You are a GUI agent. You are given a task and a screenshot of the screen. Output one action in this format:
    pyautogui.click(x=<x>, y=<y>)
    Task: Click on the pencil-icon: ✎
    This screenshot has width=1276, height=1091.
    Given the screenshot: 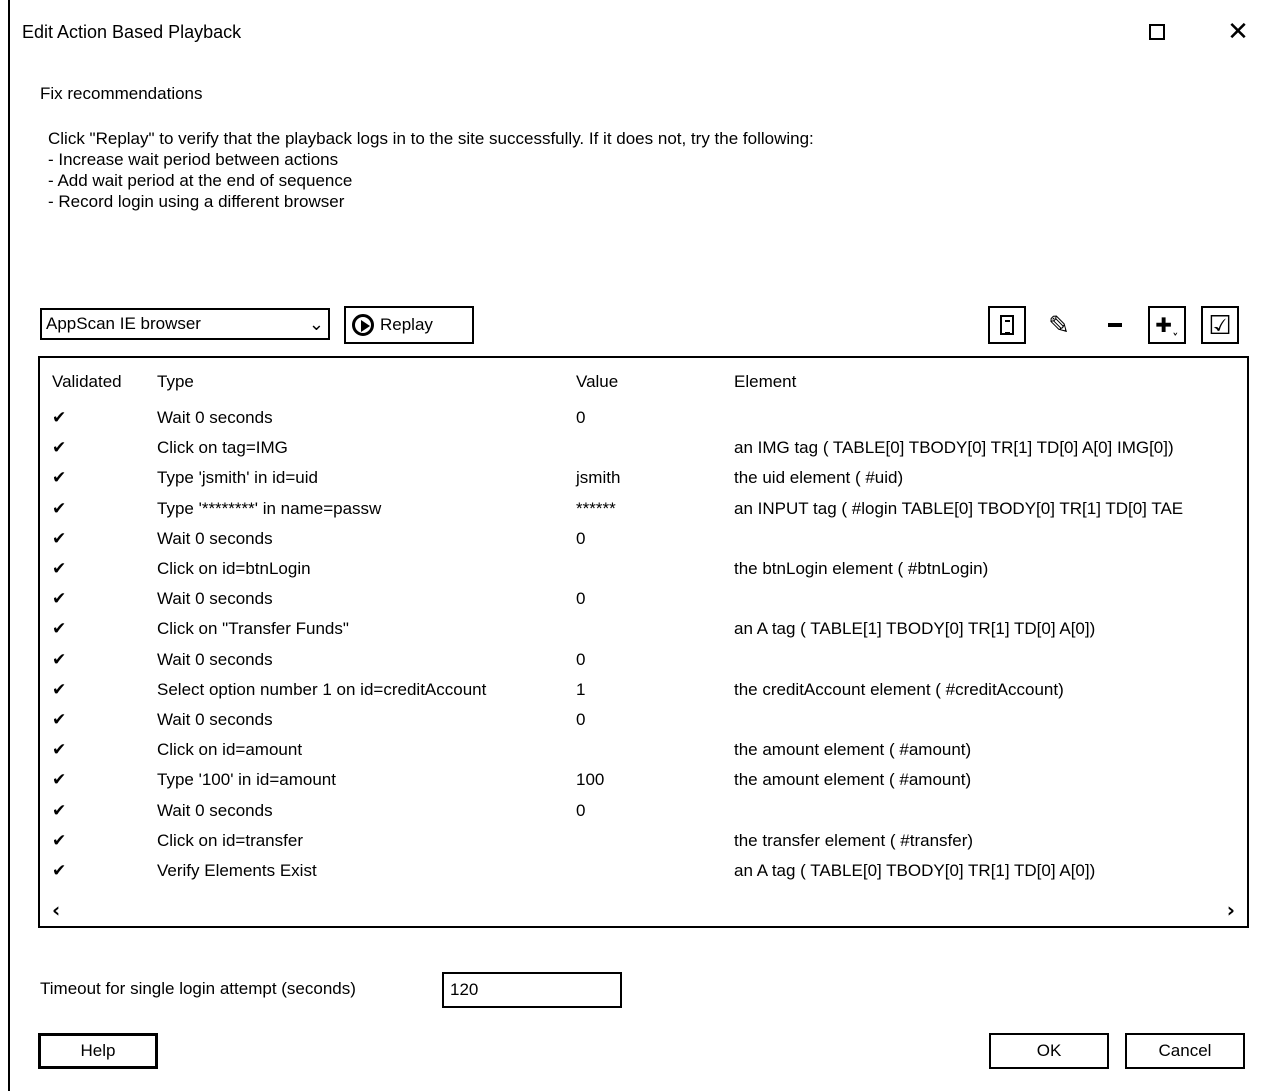 What is the action you would take?
    pyautogui.click(x=1059, y=324)
    